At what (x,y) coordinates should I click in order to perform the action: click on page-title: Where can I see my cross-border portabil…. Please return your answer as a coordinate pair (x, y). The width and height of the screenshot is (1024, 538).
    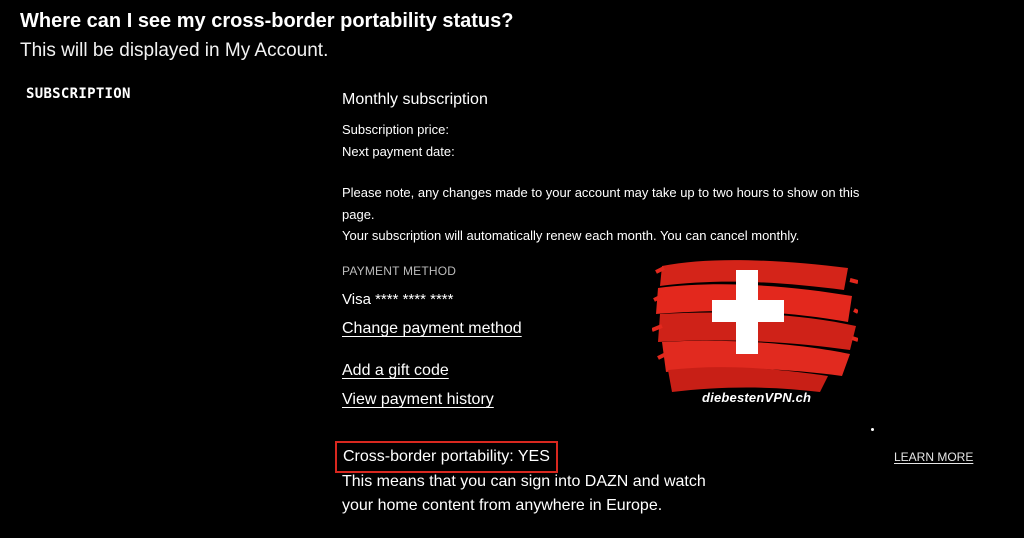
    Looking at the image, I should click on (267, 21).